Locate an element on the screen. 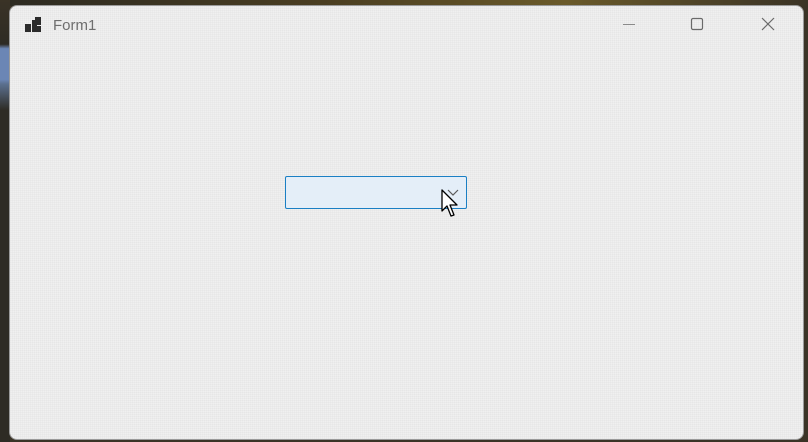 This screenshot has height=442, width=808. close-button is located at coordinates (768, 26).